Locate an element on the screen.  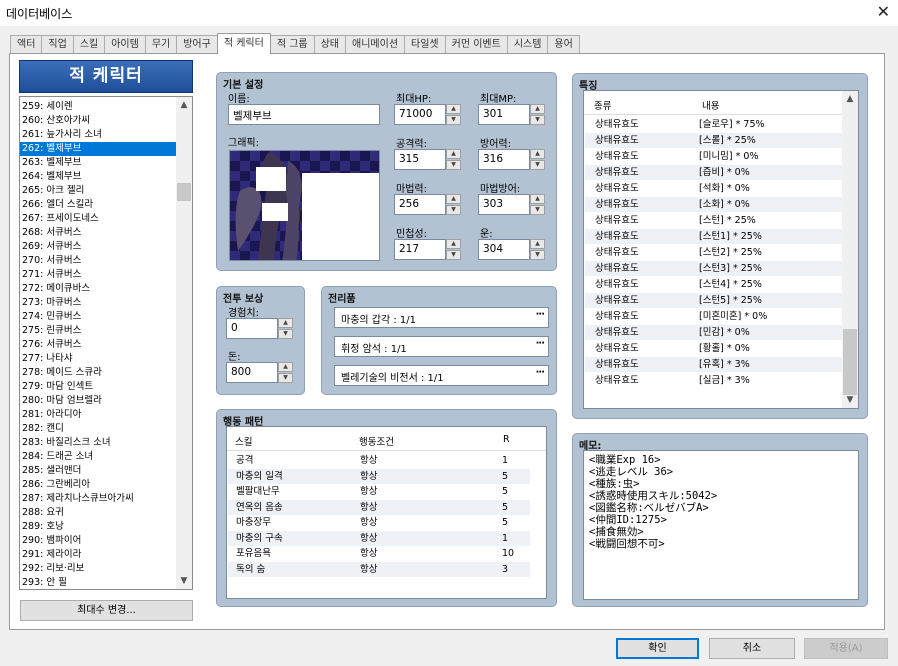
trait-row: 상태유효도 [스턴5] * 25% is located at coordinates (714, 300).